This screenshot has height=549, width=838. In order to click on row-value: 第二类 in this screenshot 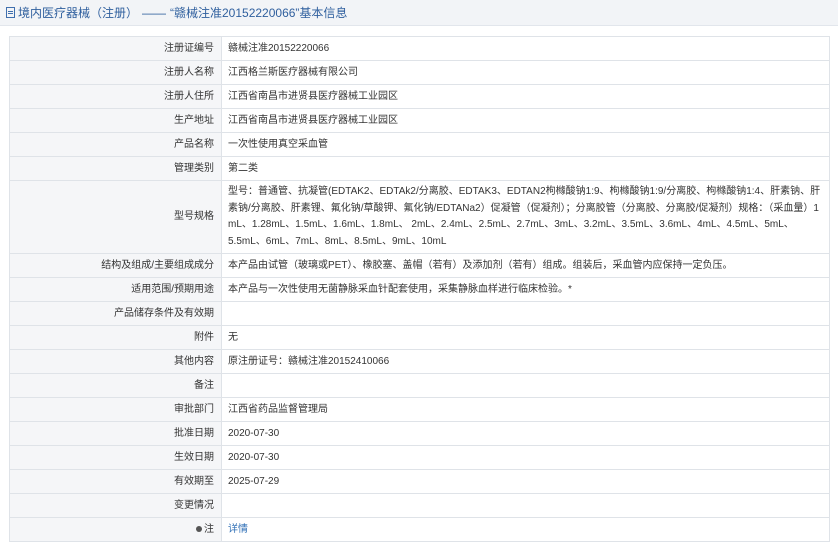, I will do `click(525, 168)`.